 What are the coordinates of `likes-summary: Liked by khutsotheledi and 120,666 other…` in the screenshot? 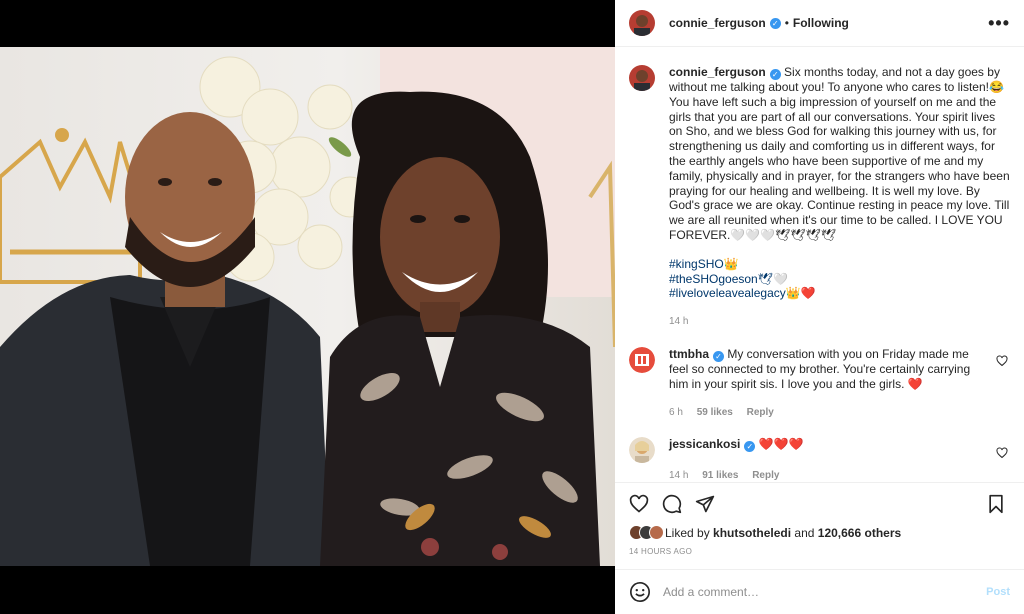 It's located at (819, 532).